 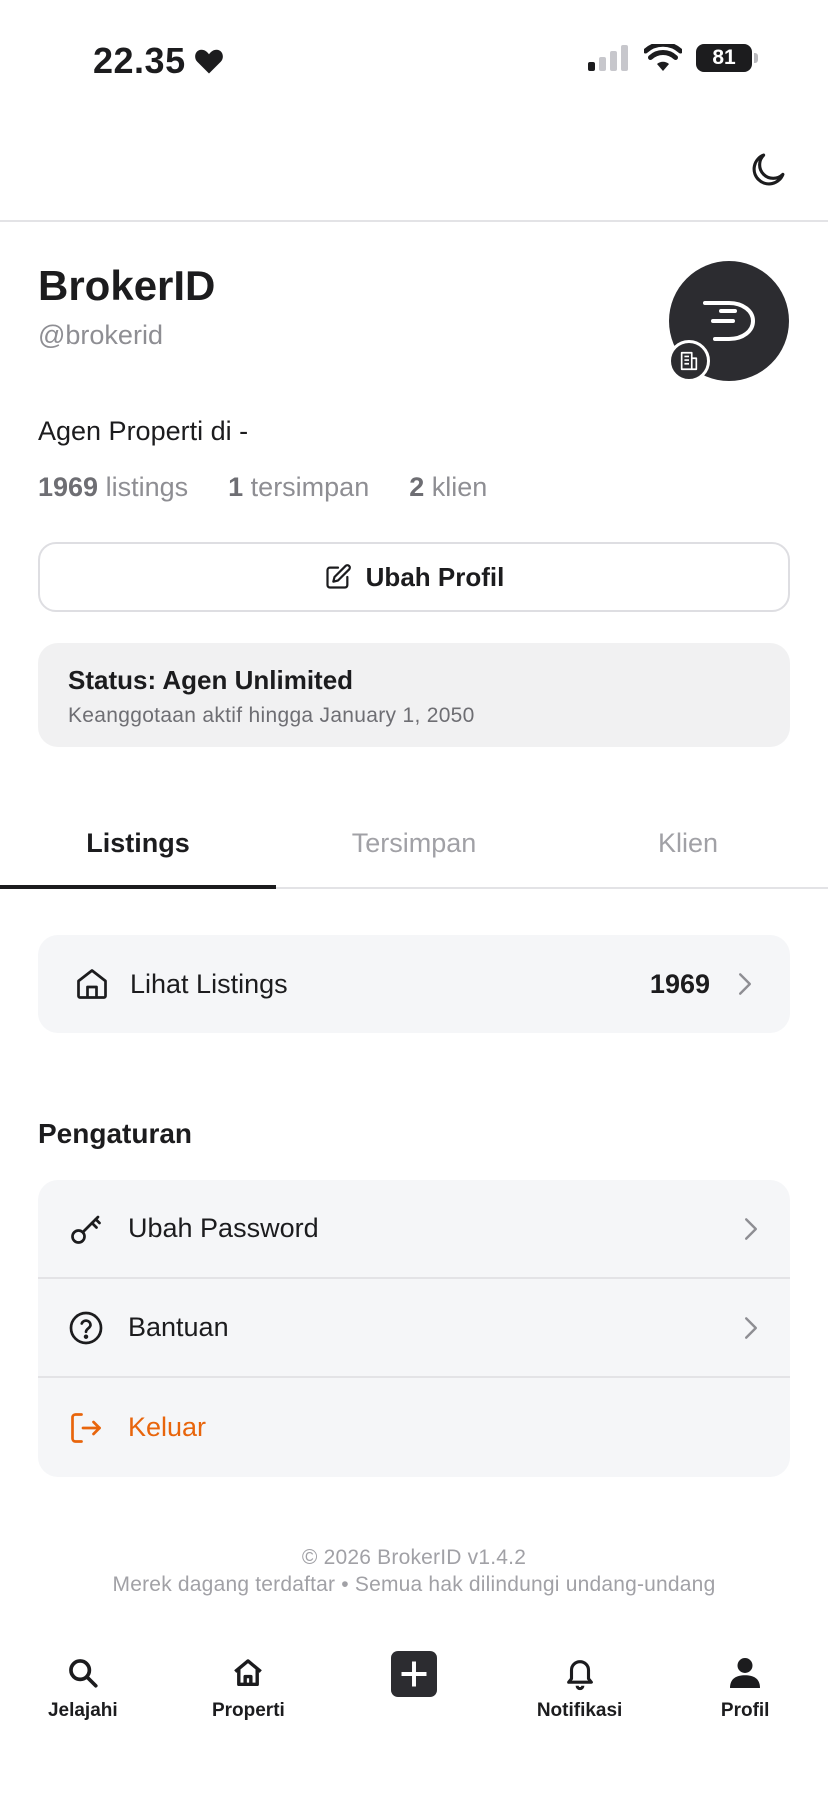 I want to click on battery-level: 81, so click(x=724, y=57).